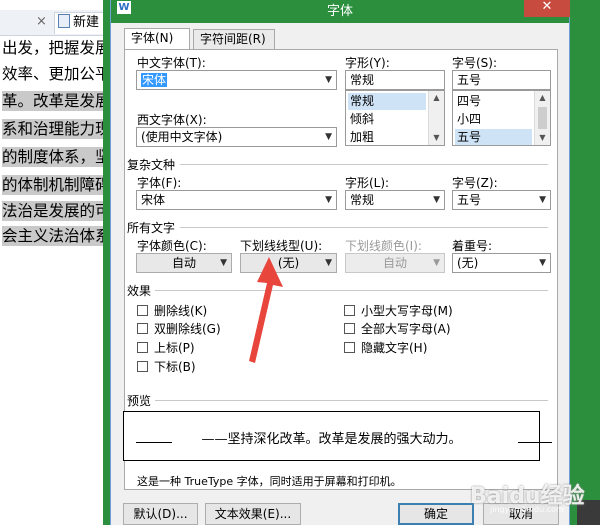 The height and width of the screenshot is (525, 600). Describe the element at coordinates (493, 137) in the screenshot. I see `list-item: 五号` at that location.